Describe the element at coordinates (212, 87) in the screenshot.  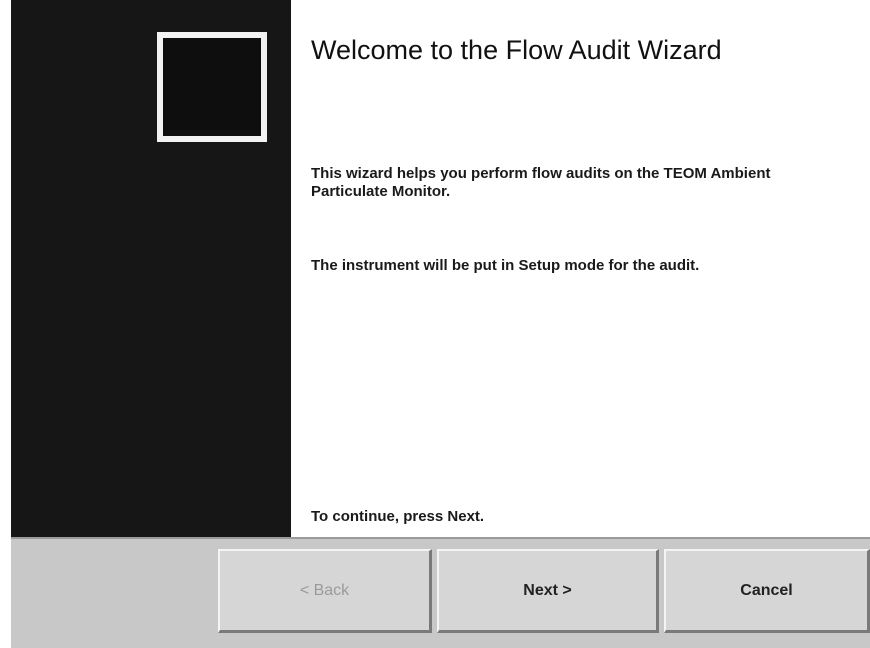
I see `wizard-logo-icon` at that location.